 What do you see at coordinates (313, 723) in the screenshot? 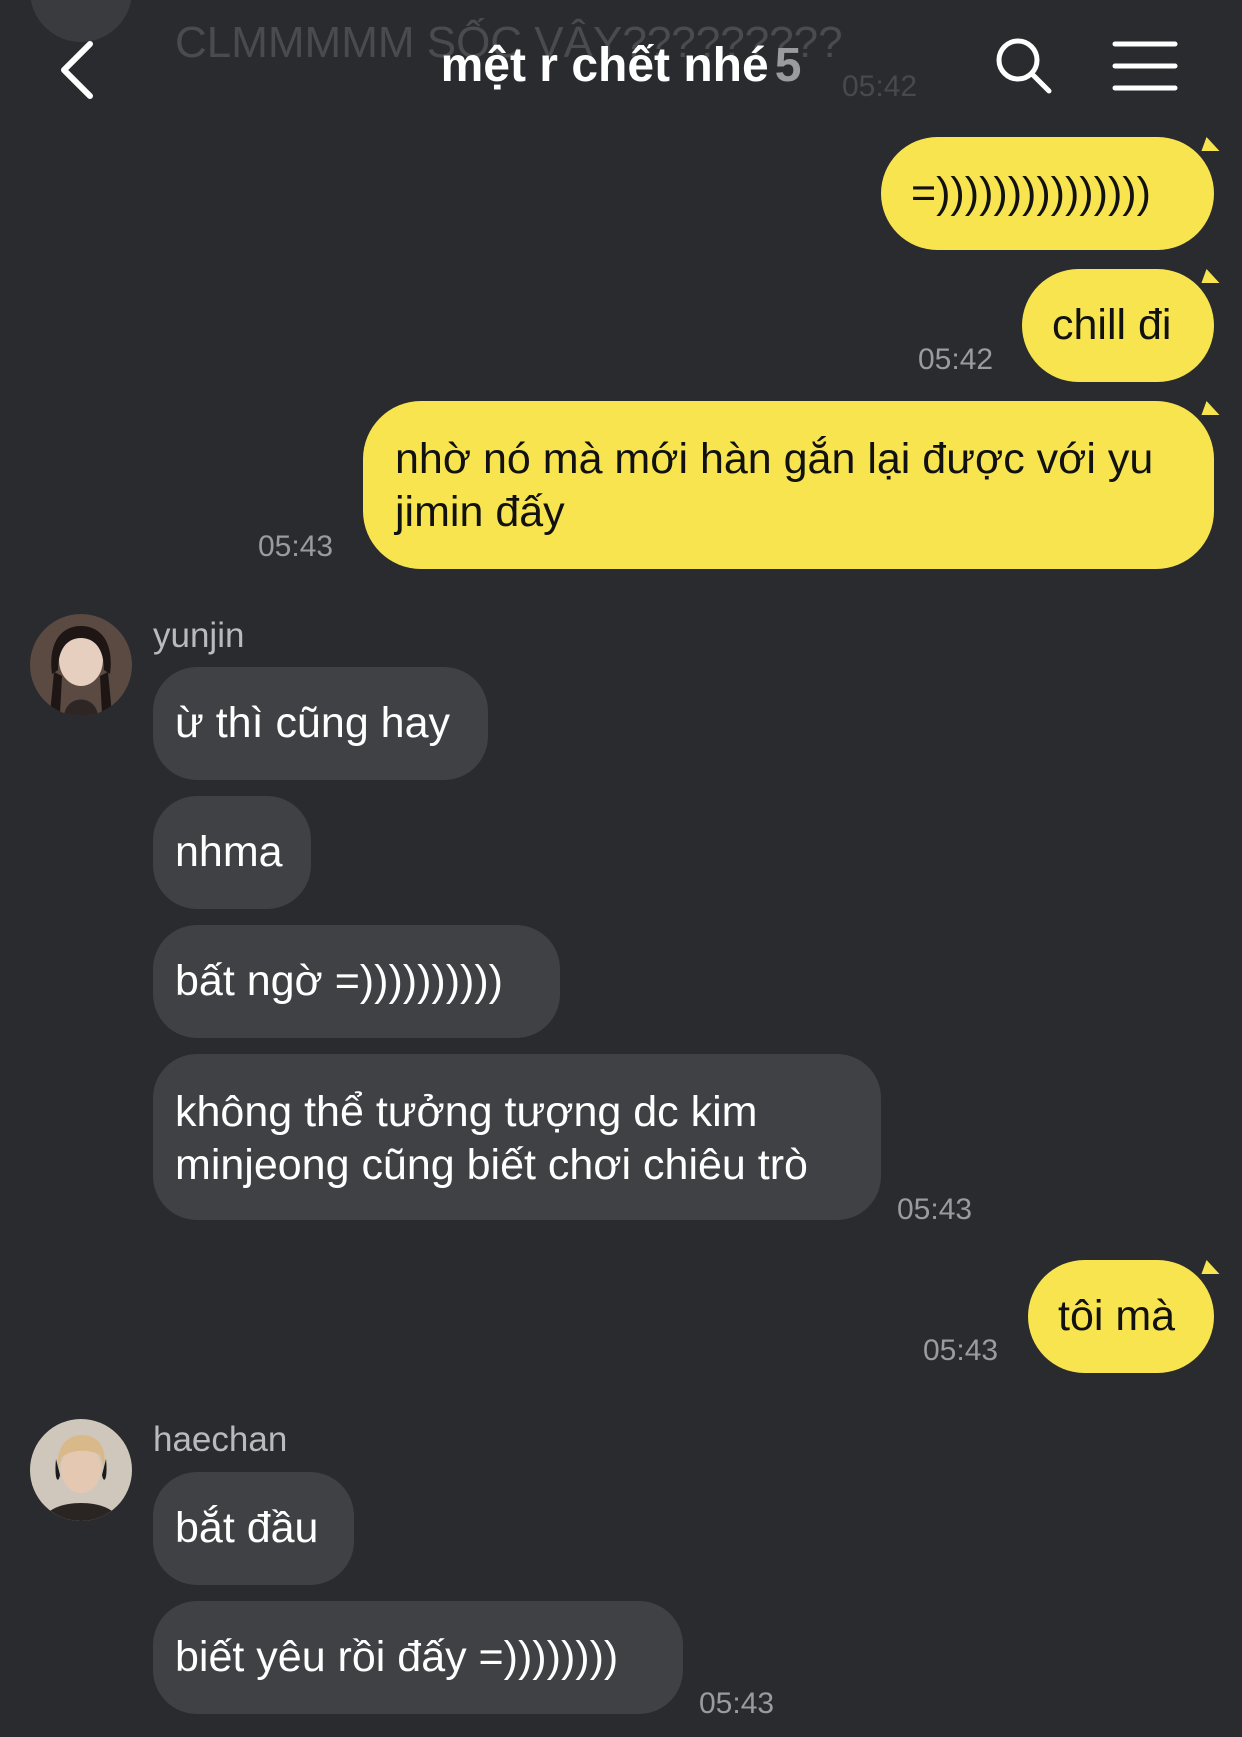
I see `message-text: ừ thì cũng hay` at bounding box center [313, 723].